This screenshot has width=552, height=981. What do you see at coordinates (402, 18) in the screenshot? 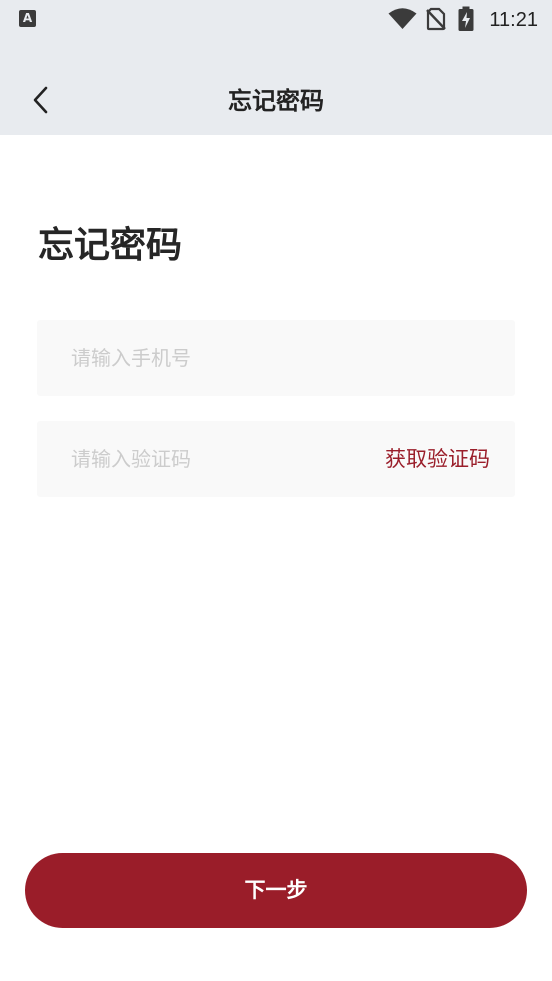
I see `wifi-icon` at bounding box center [402, 18].